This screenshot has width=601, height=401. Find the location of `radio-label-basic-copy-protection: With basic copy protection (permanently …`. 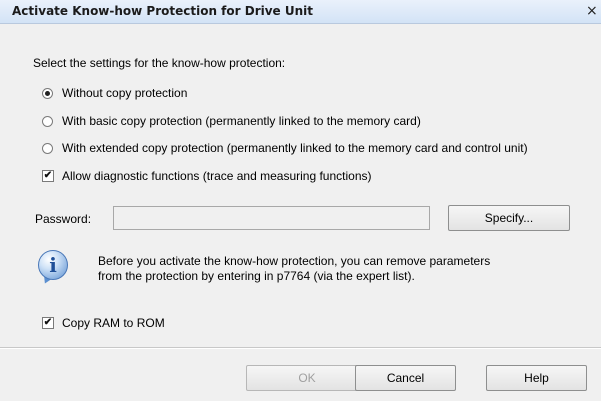

radio-label-basic-copy-protection: With basic copy protection (permanently … is located at coordinates (241, 121).